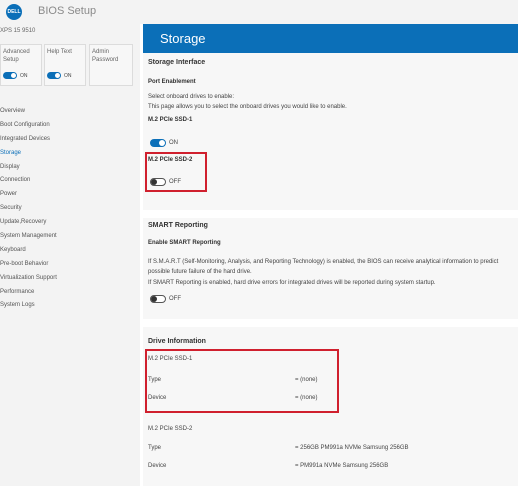 The width and height of the screenshot is (518, 486). What do you see at coordinates (70, 305) in the screenshot?
I see `sidebar-item-system-logs: System Logs` at bounding box center [70, 305].